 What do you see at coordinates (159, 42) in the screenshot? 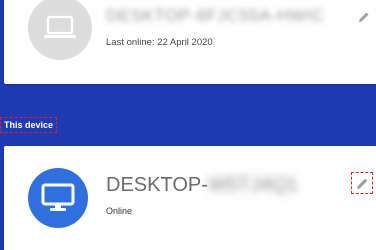
I see `last-online-text: Last online: 22 April 2020` at bounding box center [159, 42].